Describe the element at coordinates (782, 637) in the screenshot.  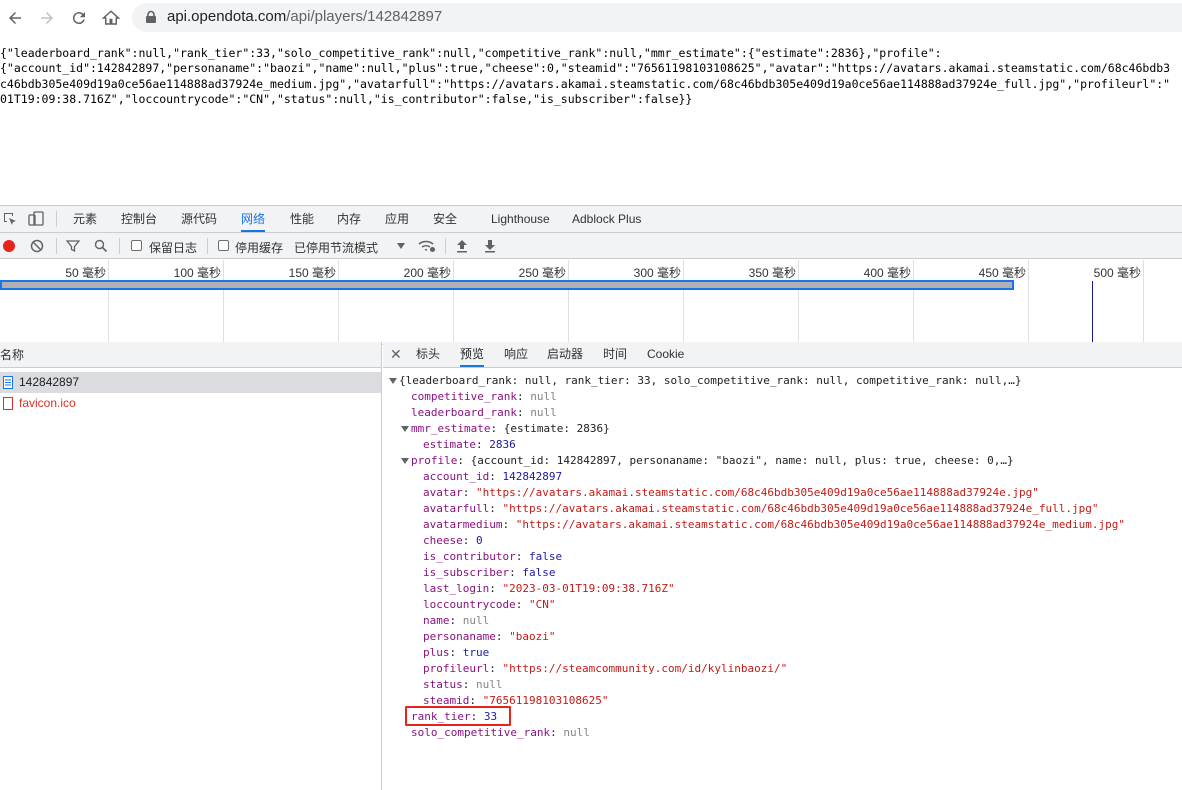
I see `tree-node: personaname: "baozi"` at that location.